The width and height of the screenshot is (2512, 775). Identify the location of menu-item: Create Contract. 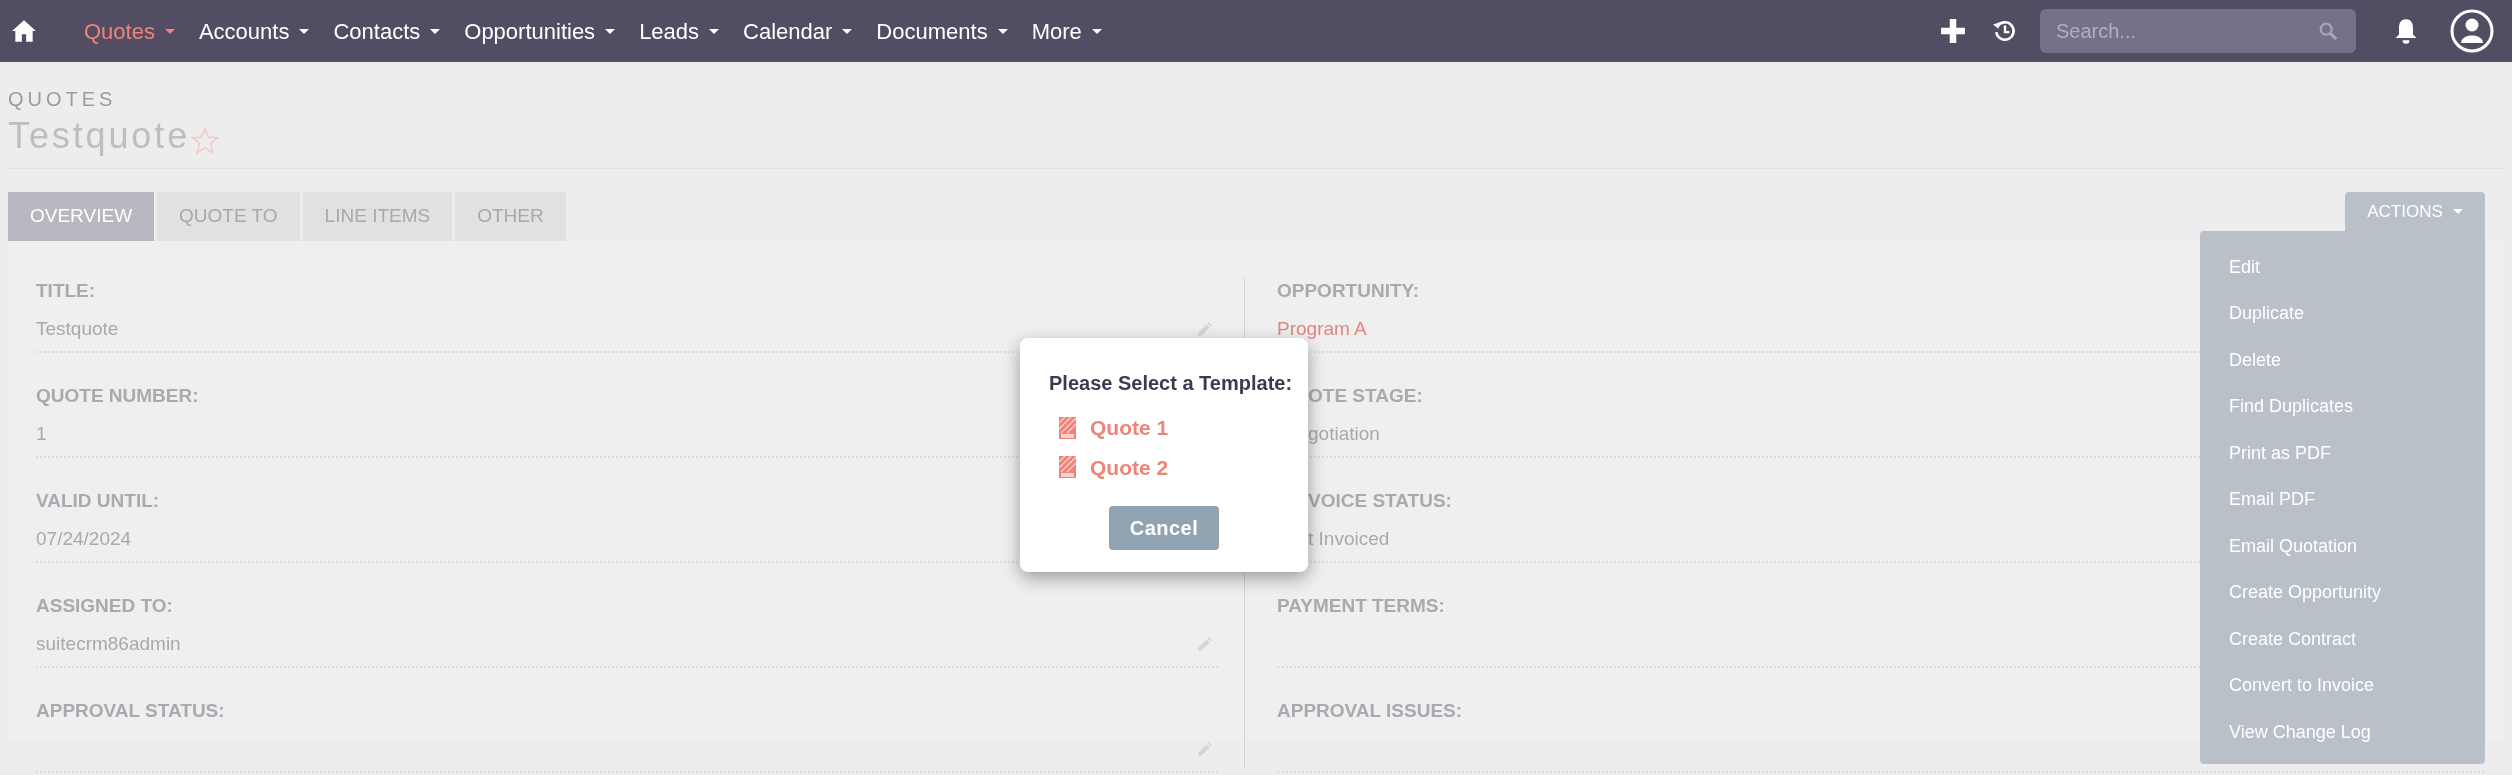
(2342, 639).